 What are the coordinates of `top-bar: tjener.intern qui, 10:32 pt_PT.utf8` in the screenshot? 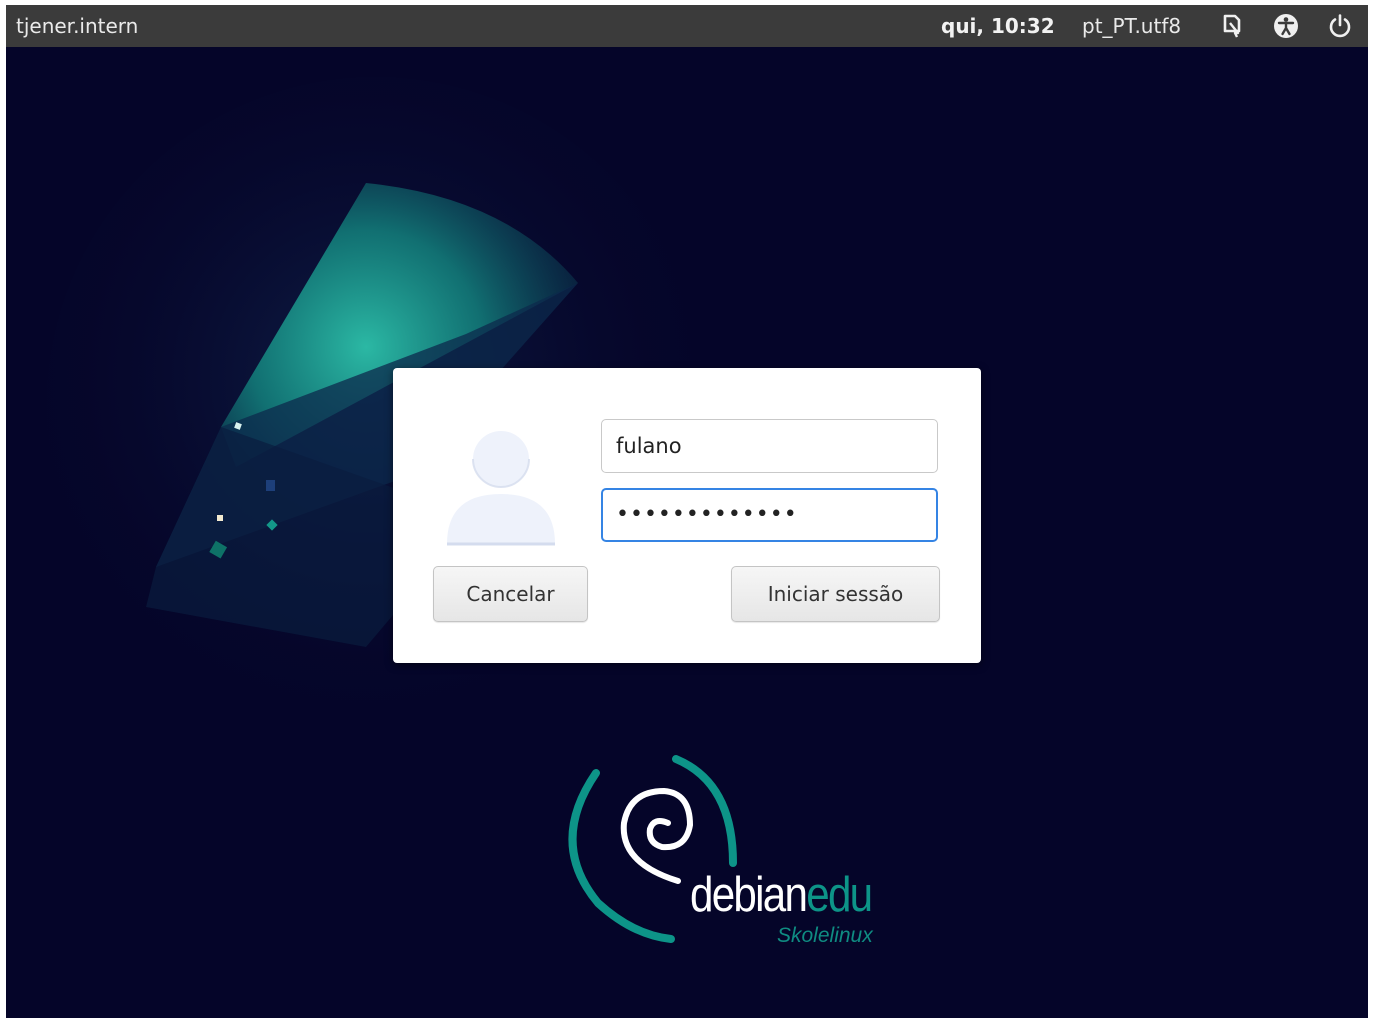 It's located at (687, 26).